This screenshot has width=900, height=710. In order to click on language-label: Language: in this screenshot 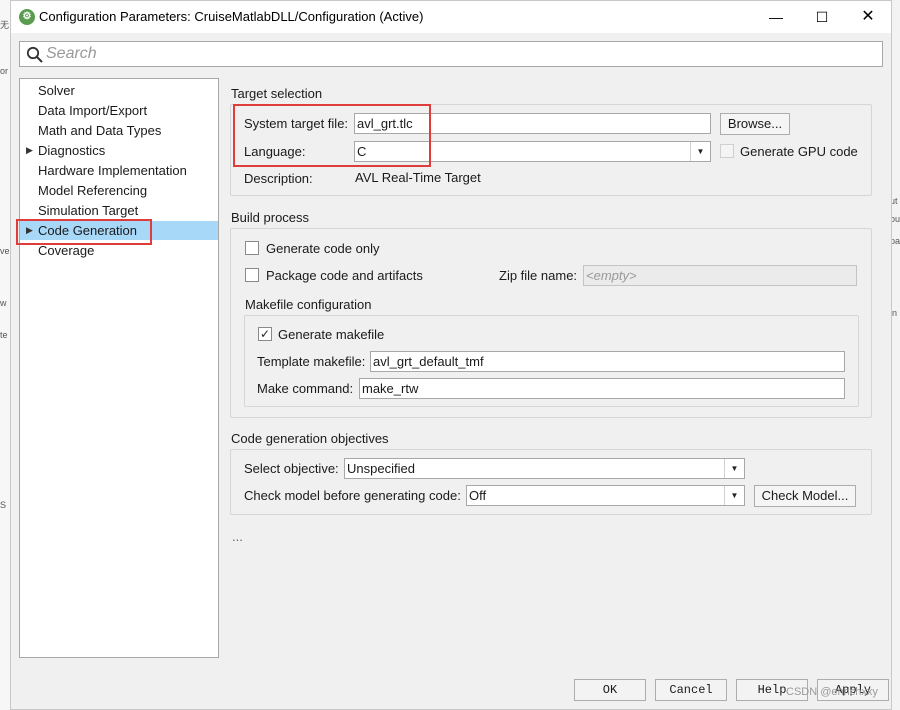, I will do `click(275, 151)`.